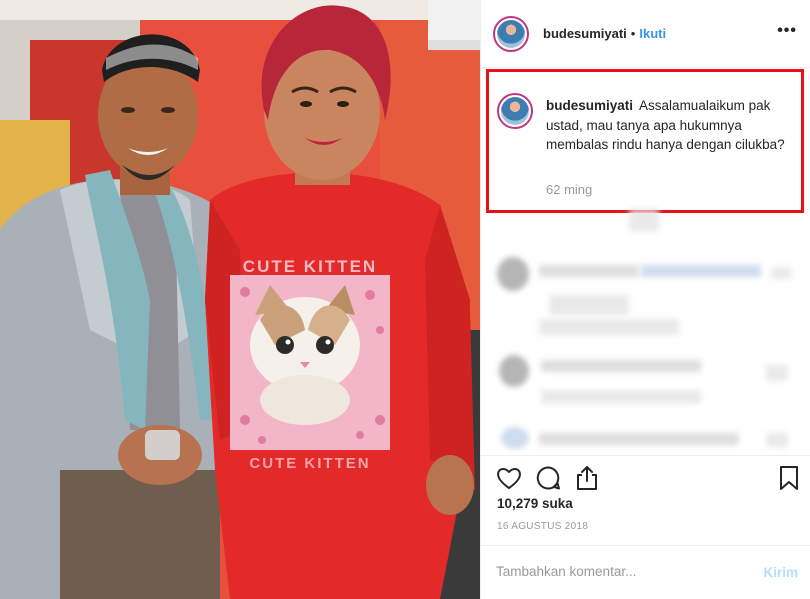  I want to click on speech-bubble-icon, so click(548, 478).